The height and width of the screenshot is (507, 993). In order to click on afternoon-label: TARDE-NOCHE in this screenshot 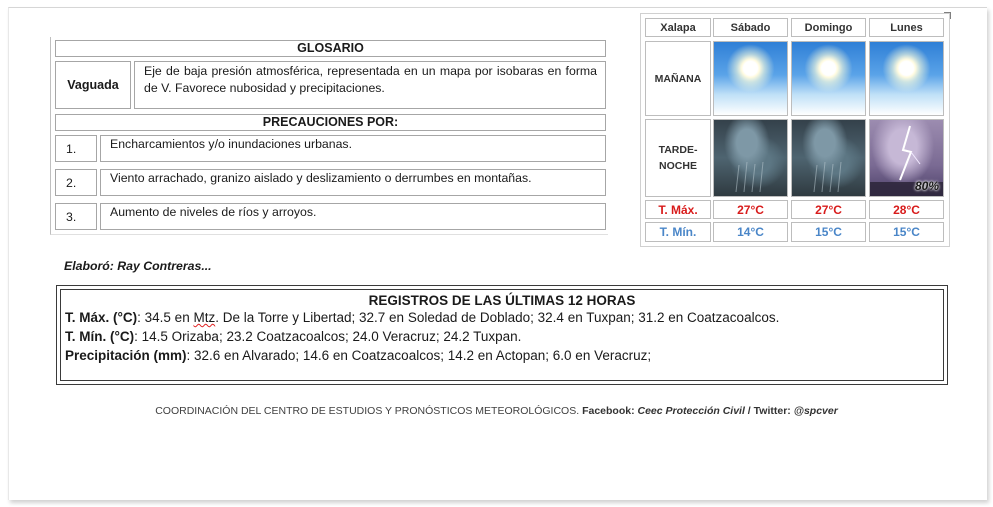, I will do `click(678, 158)`.